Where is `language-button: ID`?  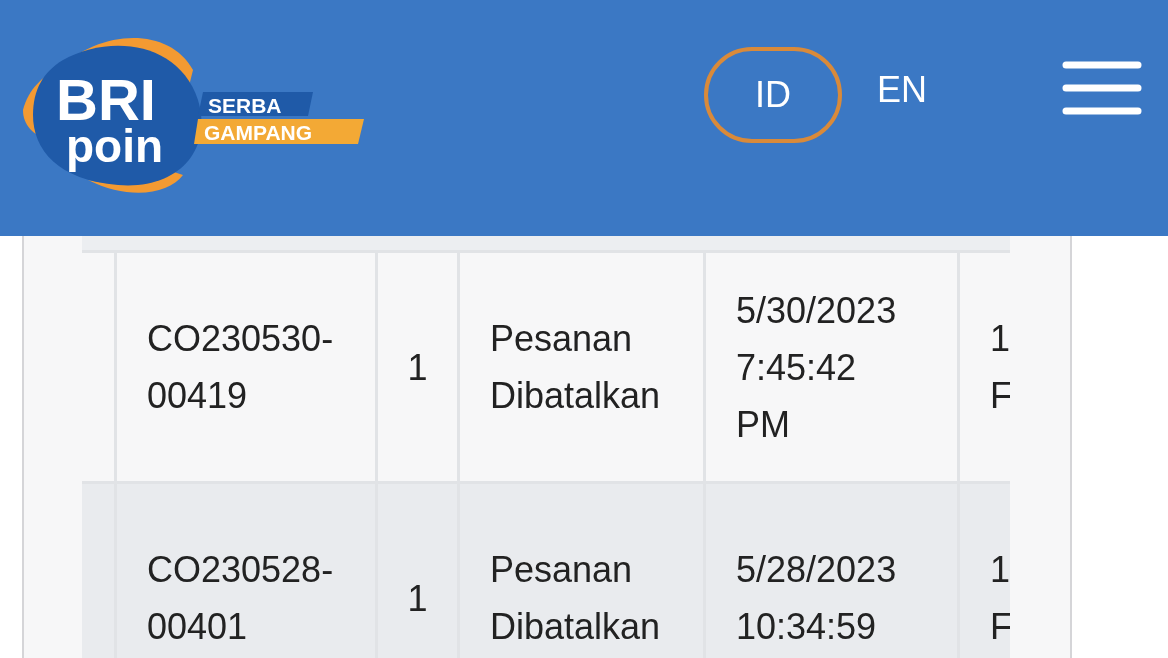
language-button: ID is located at coordinates (773, 95).